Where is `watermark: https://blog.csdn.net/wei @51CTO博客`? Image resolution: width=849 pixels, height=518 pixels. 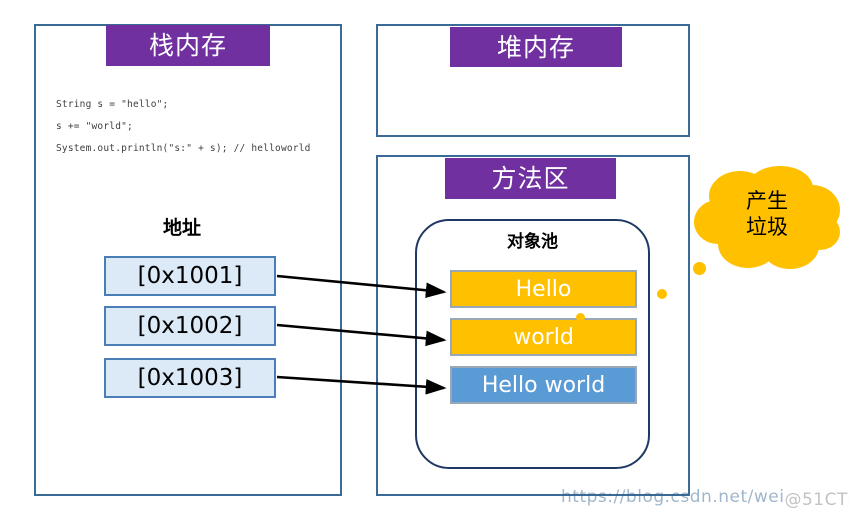
watermark: https://blog.csdn.net/wei @51CTO博客 is located at coordinates (705, 498).